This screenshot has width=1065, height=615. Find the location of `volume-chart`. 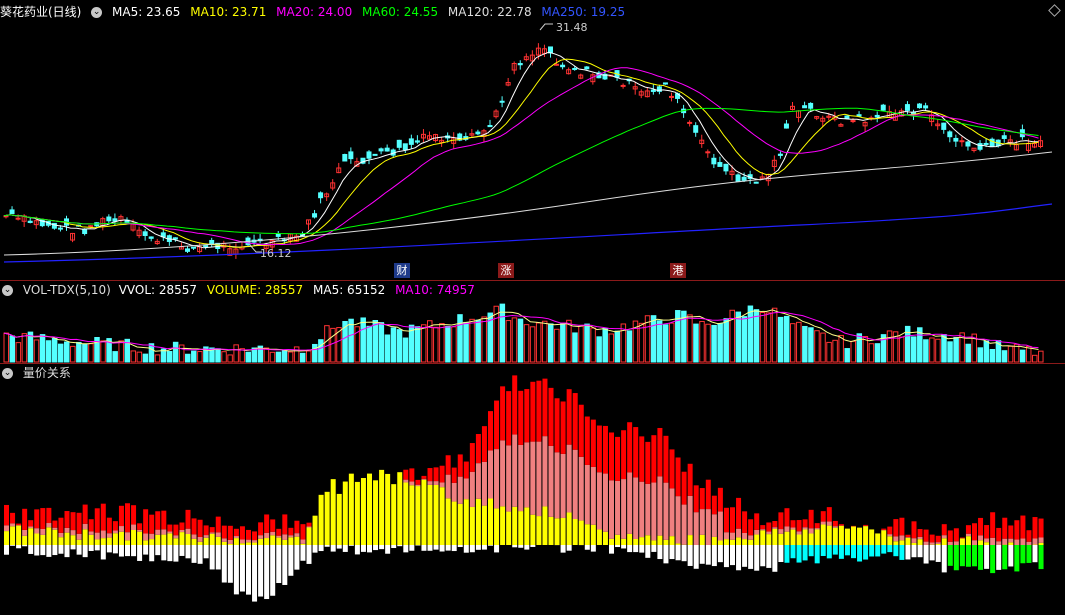

volume-chart is located at coordinates (532, 322).